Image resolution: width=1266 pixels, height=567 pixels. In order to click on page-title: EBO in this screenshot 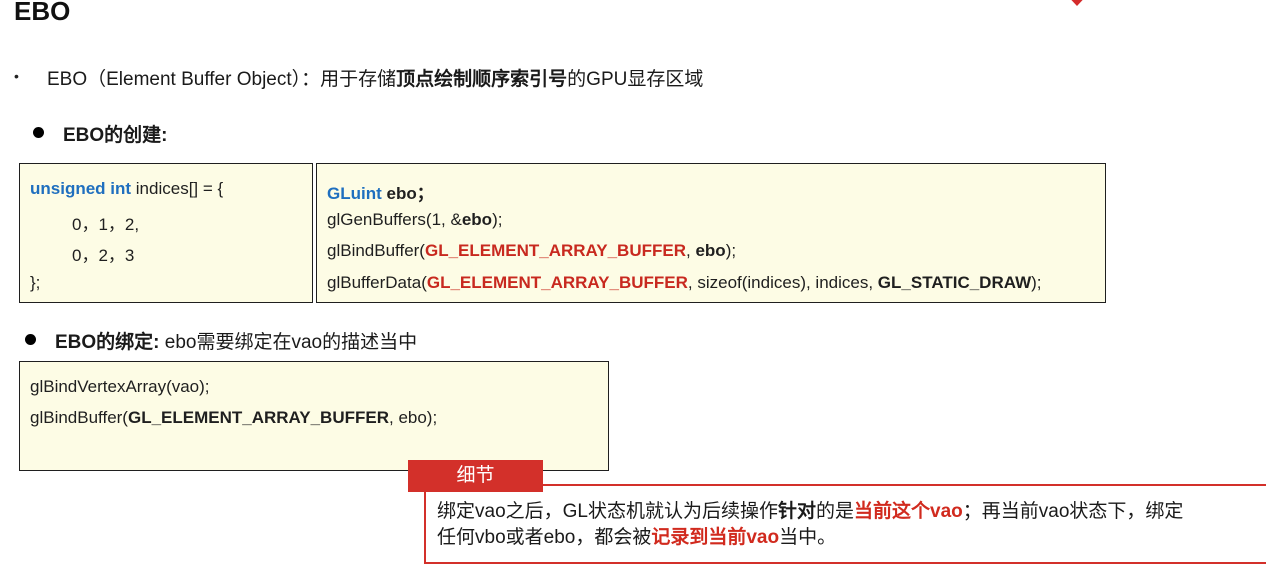, I will do `click(42, 13)`.